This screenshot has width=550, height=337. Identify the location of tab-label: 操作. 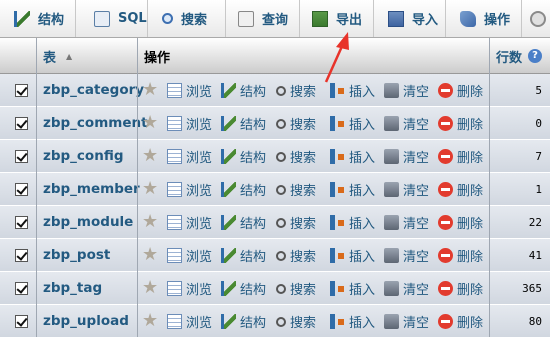
(497, 20).